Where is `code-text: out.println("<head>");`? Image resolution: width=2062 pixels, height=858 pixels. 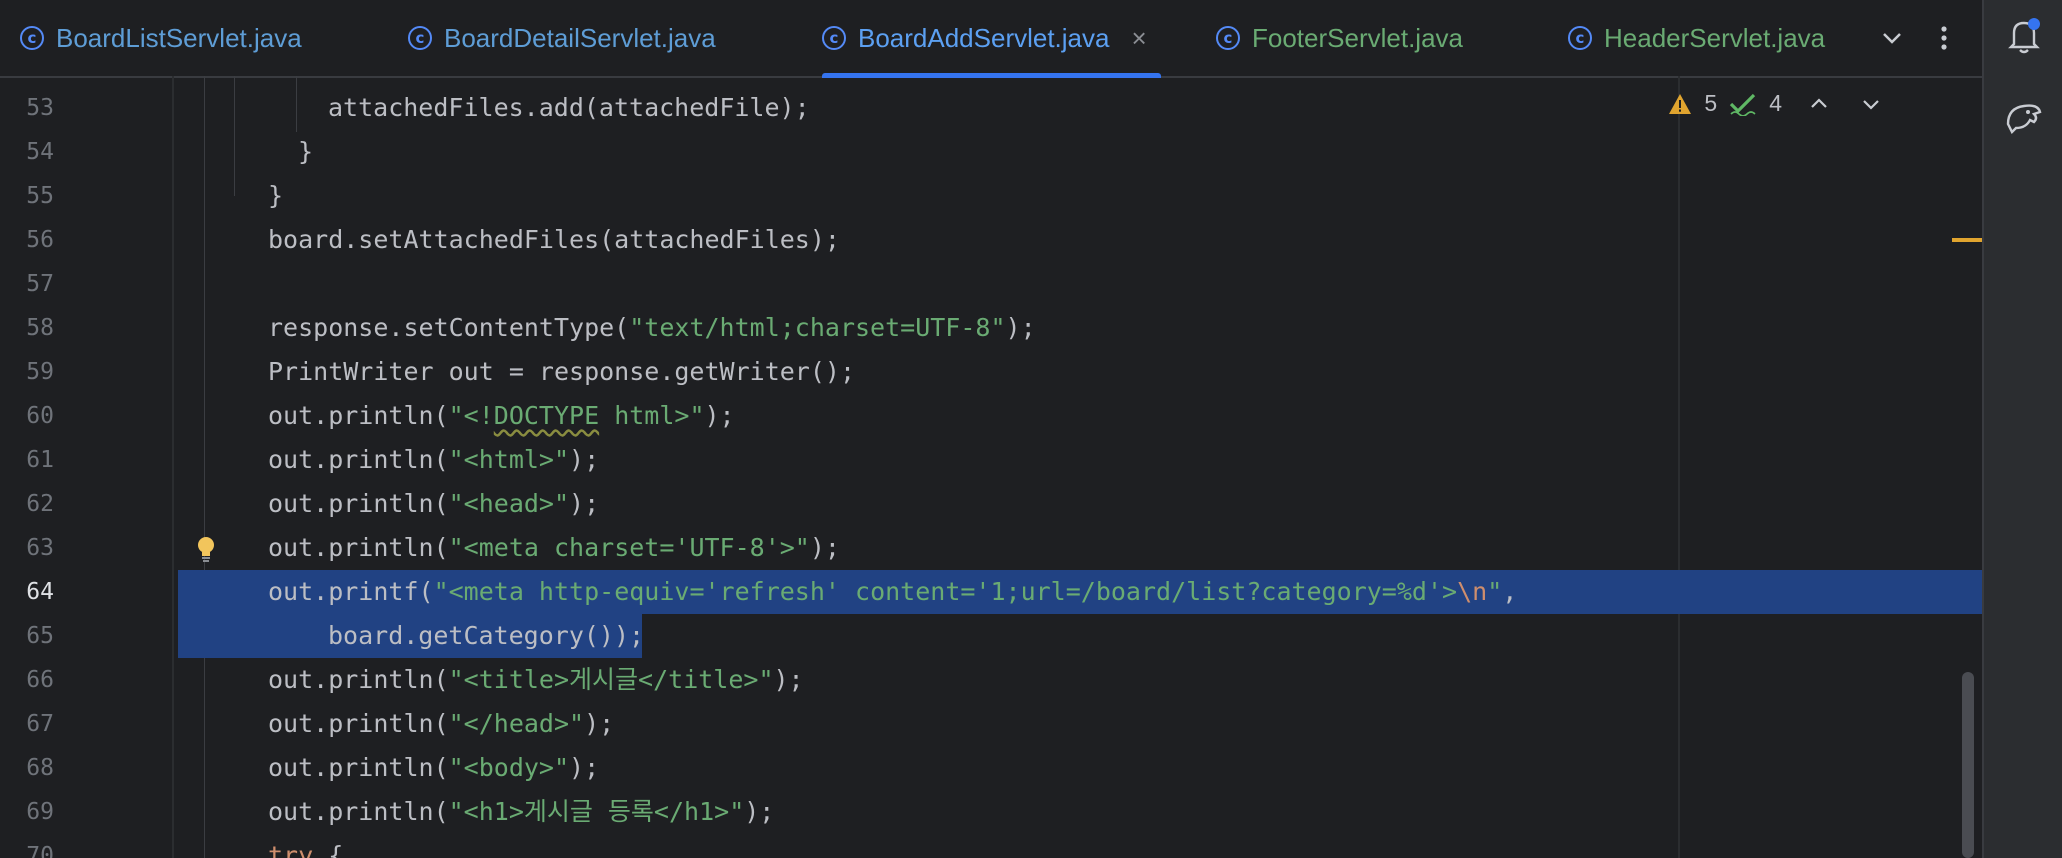 code-text: out.println("<head>"); is located at coordinates (434, 503).